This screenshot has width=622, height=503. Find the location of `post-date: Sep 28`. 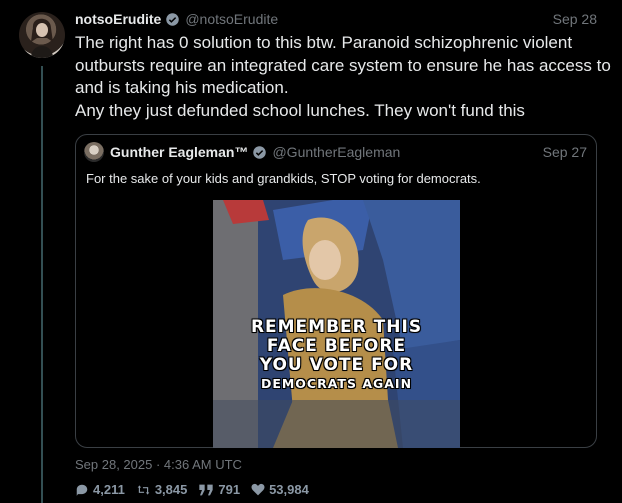

post-date: Sep 28 is located at coordinates (575, 19).